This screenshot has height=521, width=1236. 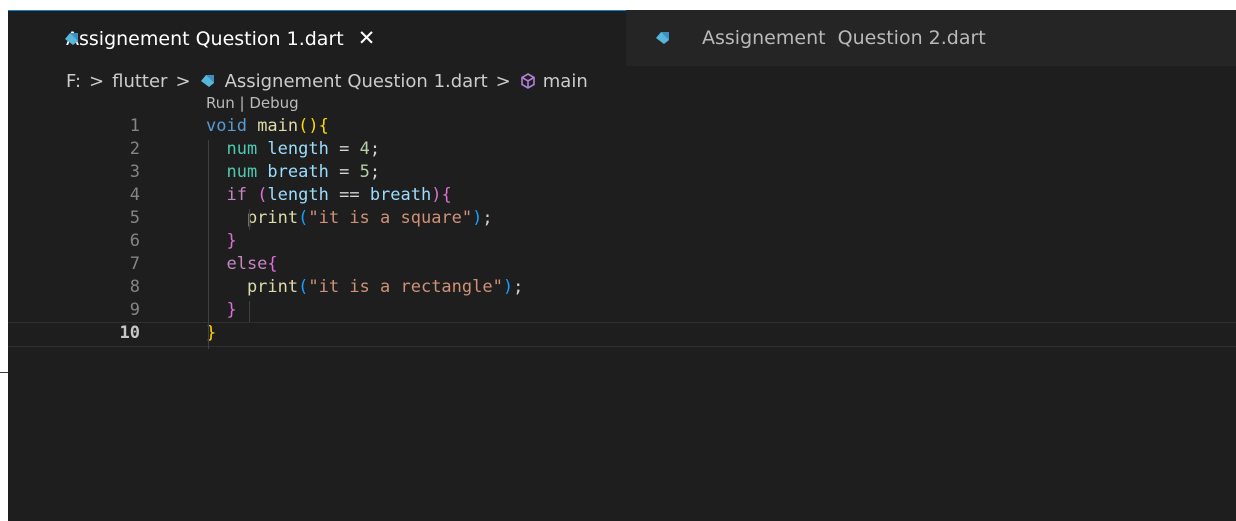 I want to click on tab-question-1: Assignement Question 1.dart ✕, so click(x=317, y=38).